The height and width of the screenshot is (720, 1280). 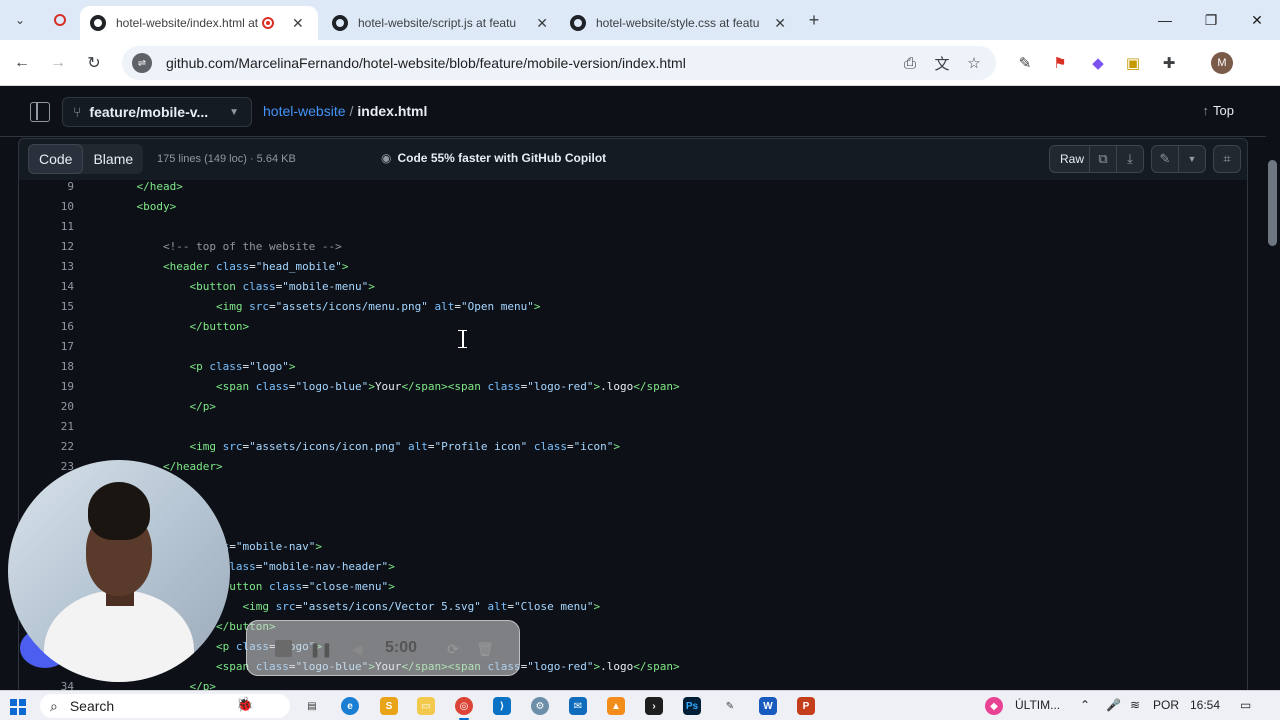 What do you see at coordinates (46, 447) in the screenshot?
I see `line-number: 22` at bounding box center [46, 447].